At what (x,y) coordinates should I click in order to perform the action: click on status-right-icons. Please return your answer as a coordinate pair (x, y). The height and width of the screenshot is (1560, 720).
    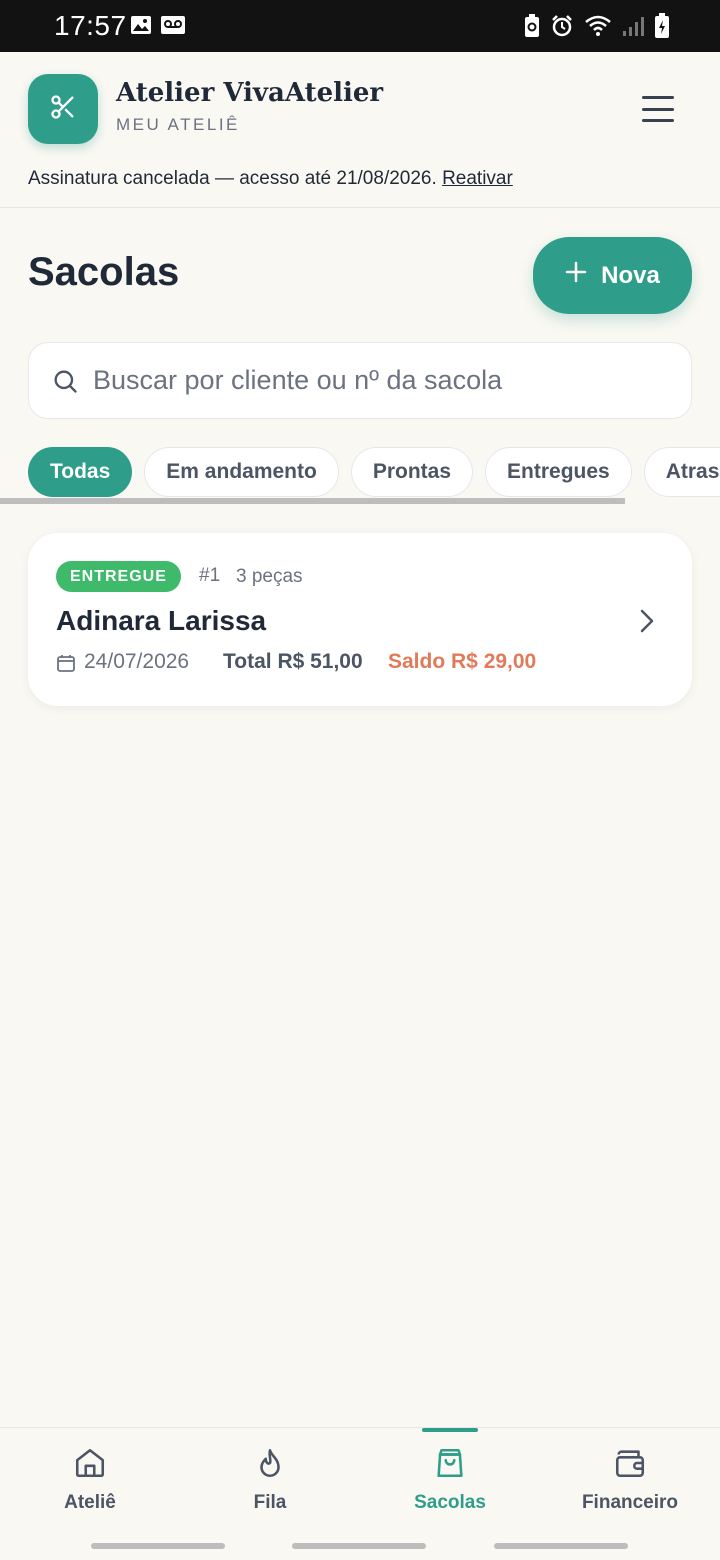
    Looking at the image, I should click on (597, 28).